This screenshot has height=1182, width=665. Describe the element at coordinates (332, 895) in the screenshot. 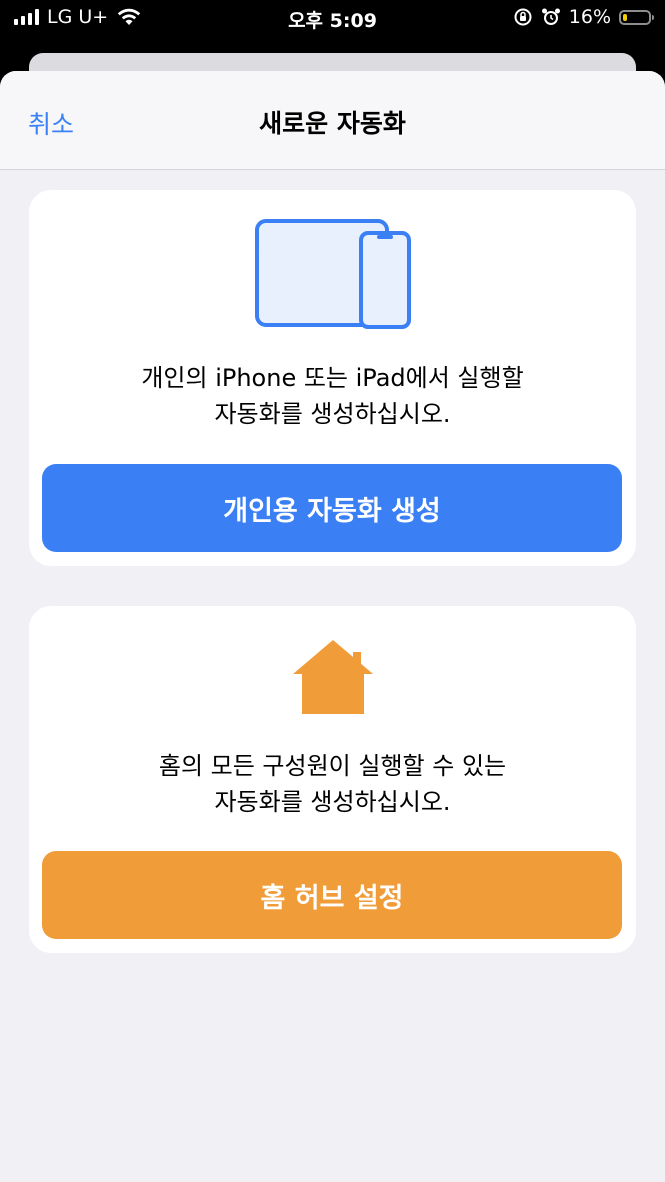

I see `setup-home-hub-button: 홈 허브 설정` at that location.